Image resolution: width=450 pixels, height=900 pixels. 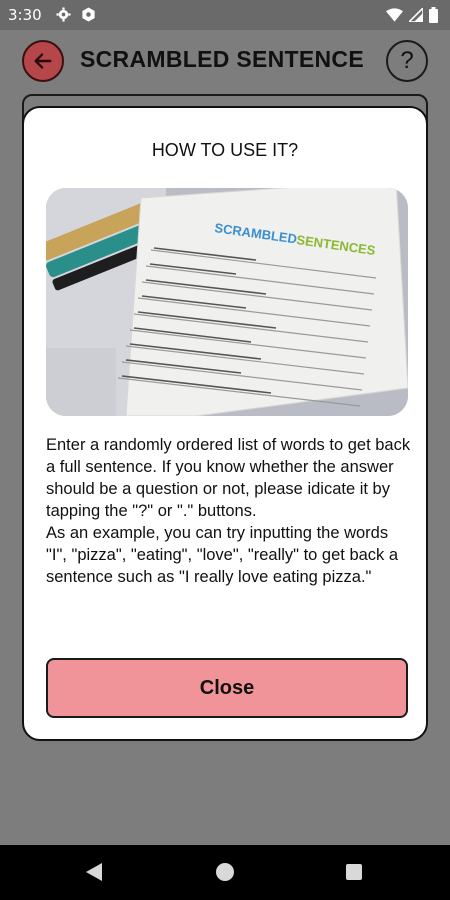 What do you see at coordinates (222, 59) in the screenshot?
I see `app-title: SCRAMBLED SENTENCE` at bounding box center [222, 59].